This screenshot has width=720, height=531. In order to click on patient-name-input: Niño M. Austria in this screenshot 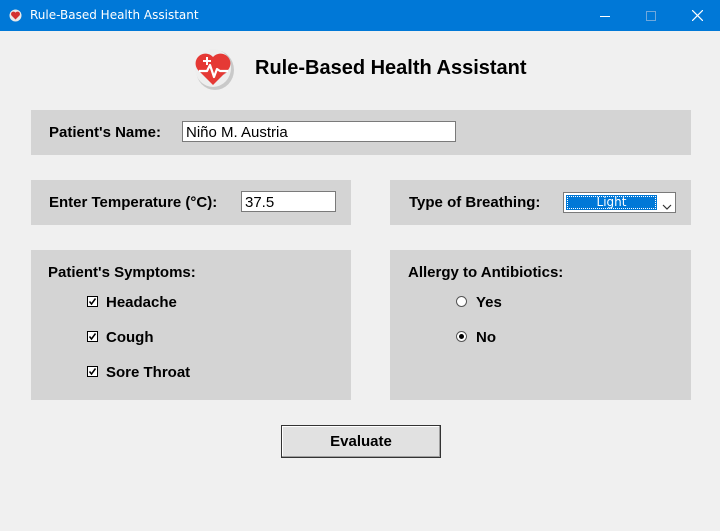, I will do `click(319, 131)`.